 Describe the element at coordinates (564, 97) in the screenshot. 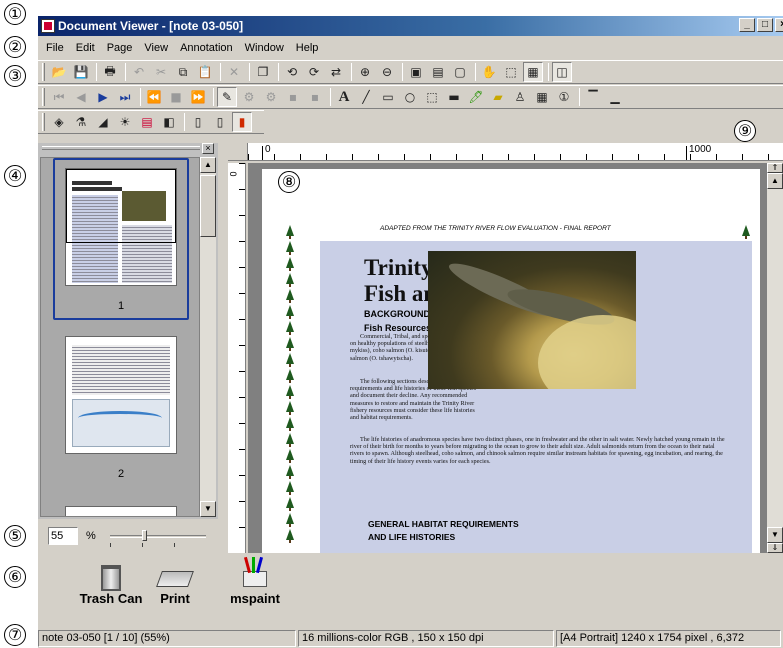

I see `page-number-icon: ①` at that location.